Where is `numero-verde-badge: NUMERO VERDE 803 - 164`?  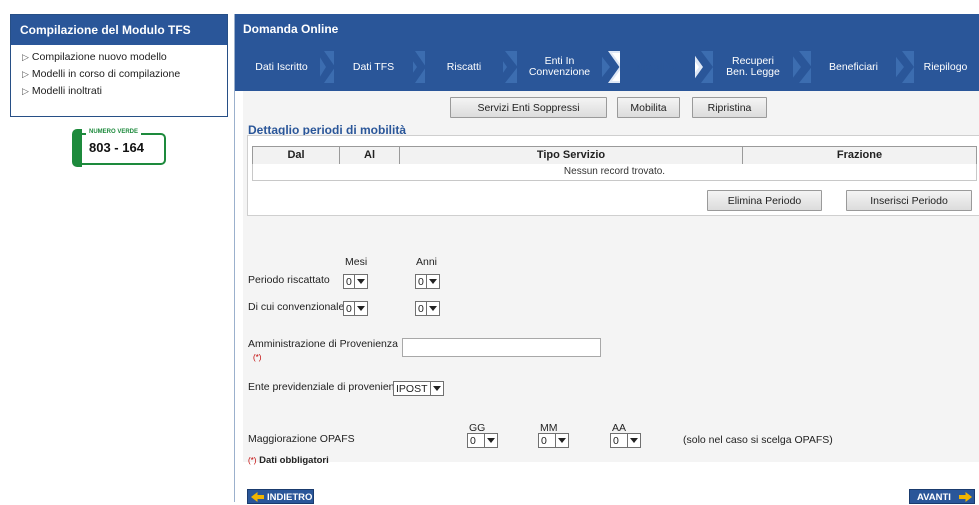
numero-verde-badge: NUMERO VERDE 803 - 164 is located at coordinates (119, 147).